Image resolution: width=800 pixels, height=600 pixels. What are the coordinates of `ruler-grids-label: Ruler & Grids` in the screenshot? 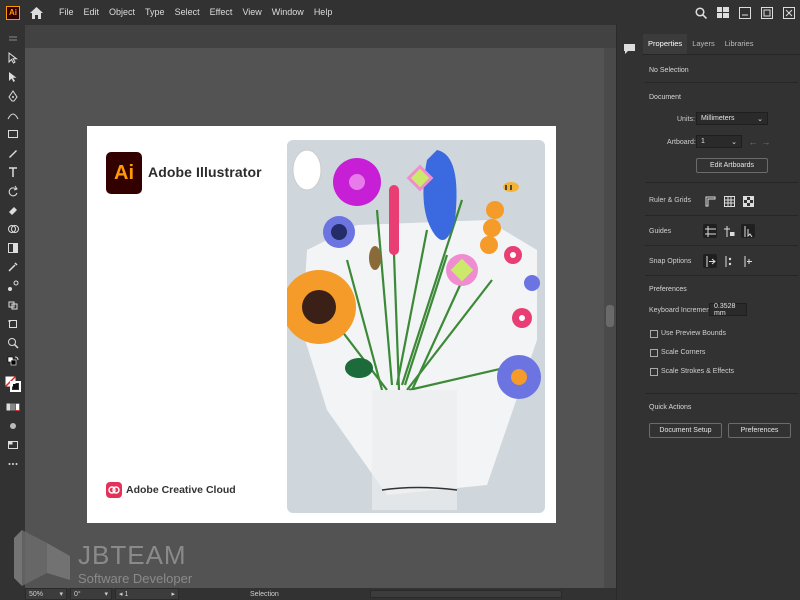 It's located at (670, 200).